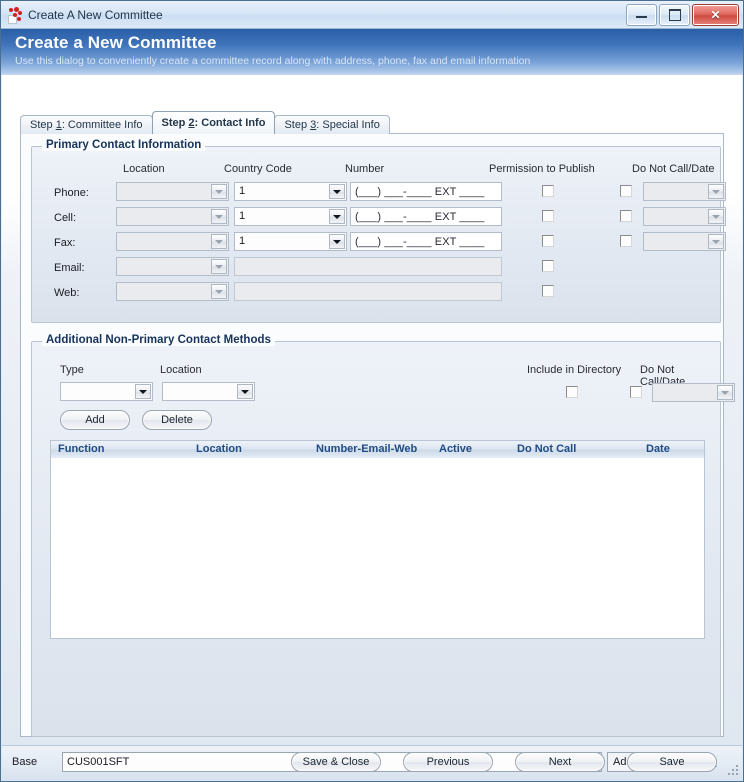 This screenshot has width=744, height=782. Describe the element at coordinates (230, 123) in the screenshot. I see `tab-suffix: : Contact Info` at that location.